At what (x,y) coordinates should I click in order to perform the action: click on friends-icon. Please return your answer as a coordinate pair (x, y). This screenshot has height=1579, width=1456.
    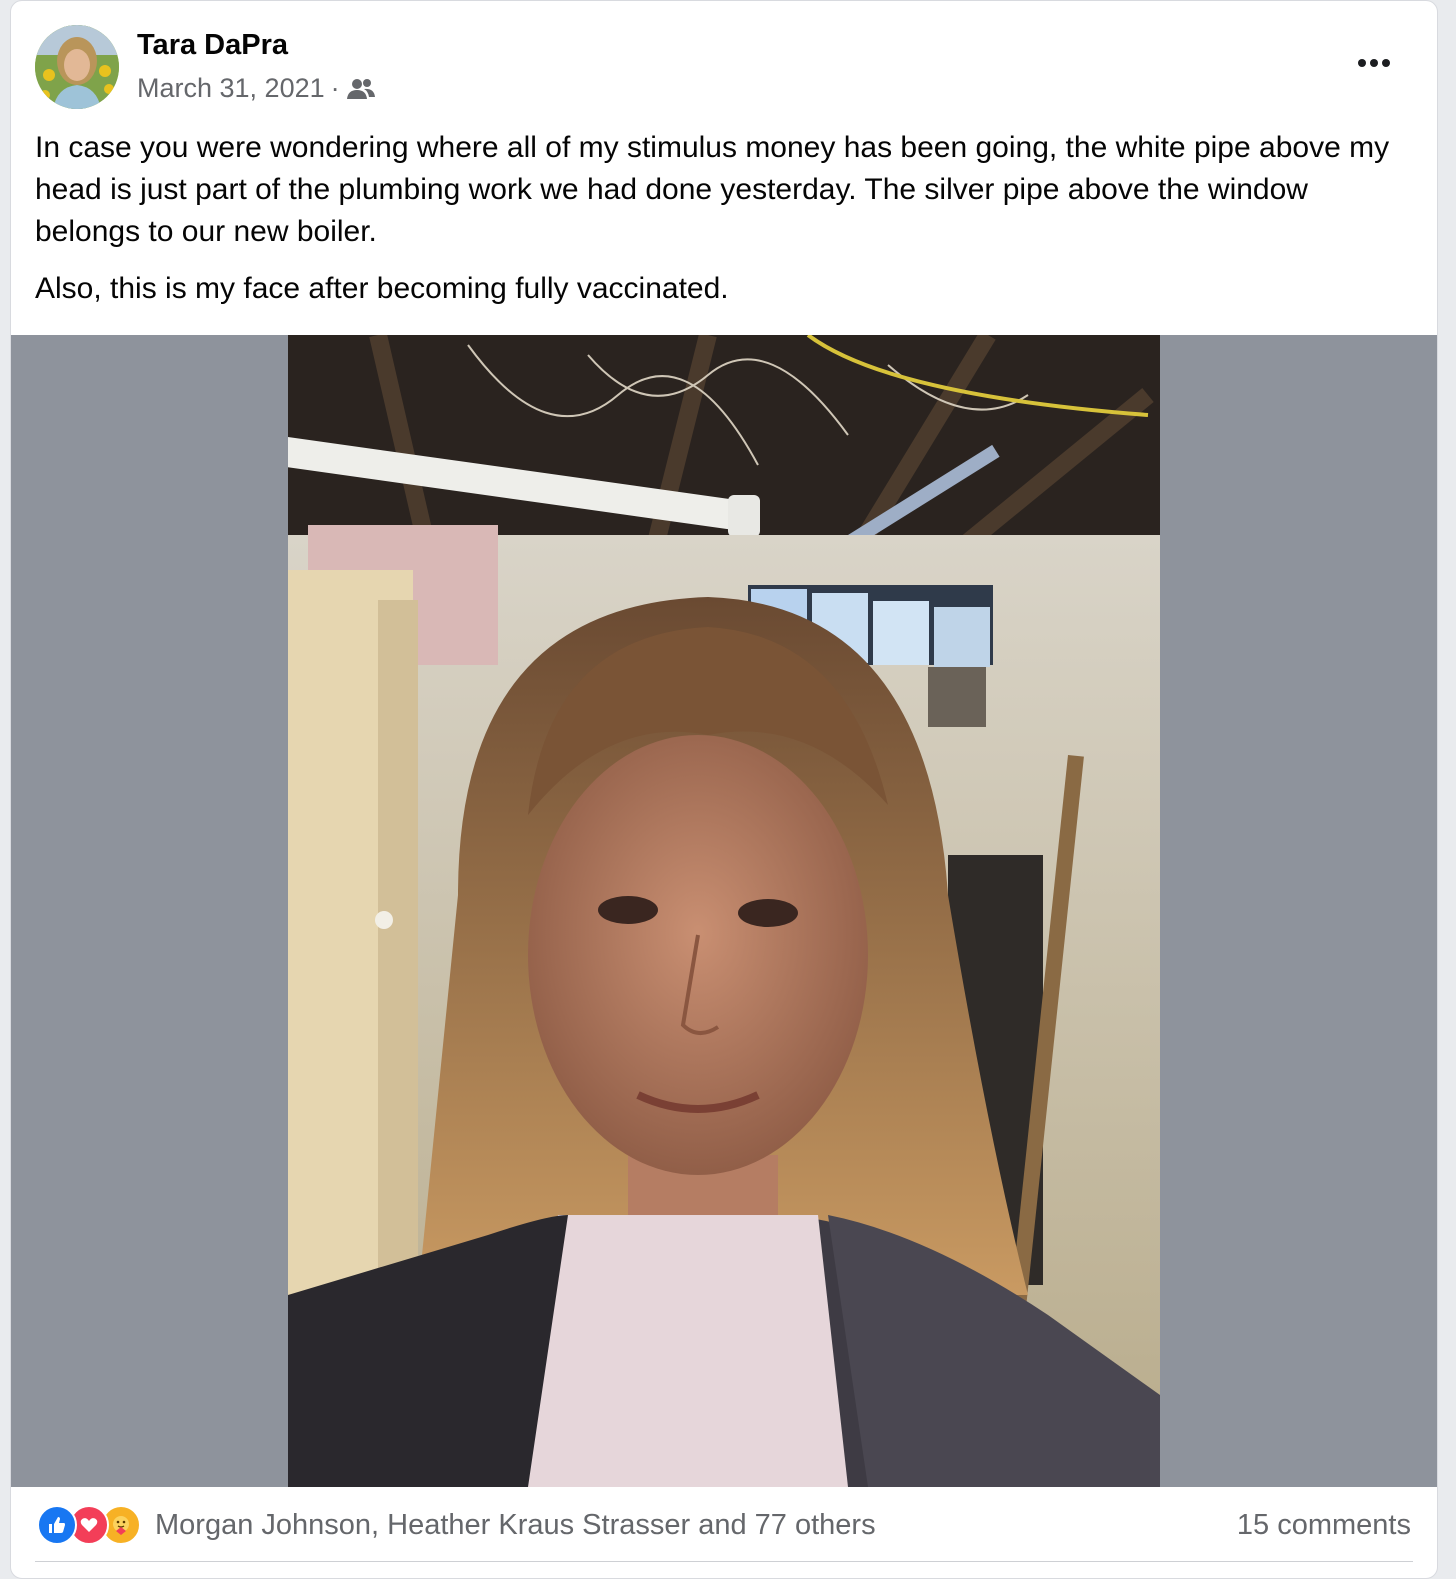
    Looking at the image, I should click on (361, 89).